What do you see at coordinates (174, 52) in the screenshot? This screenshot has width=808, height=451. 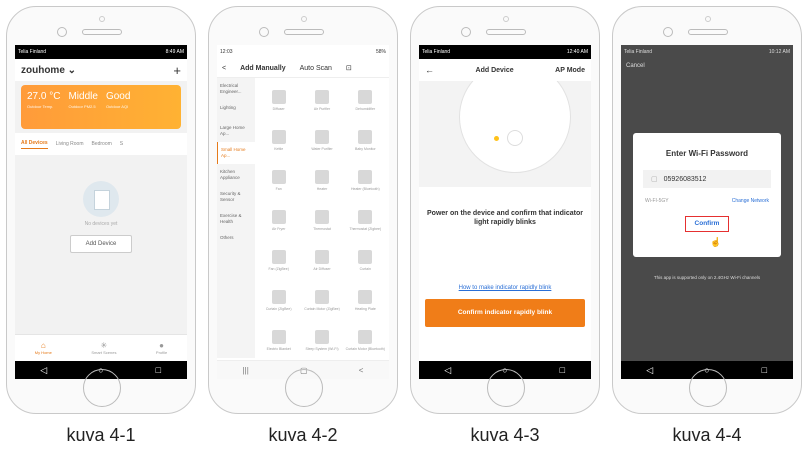 I see `clock-label: 8:49 AM` at bounding box center [174, 52].